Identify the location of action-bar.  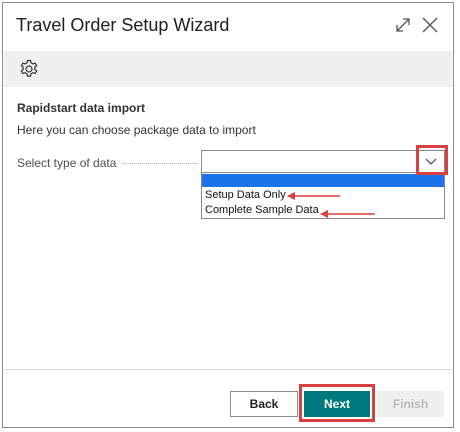
(228, 69).